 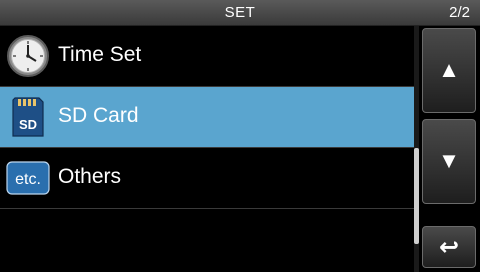 What do you see at coordinates (459, 12) in the screenshot?
I see `page-indicator: 2/2` at bounding box center [459, 12].